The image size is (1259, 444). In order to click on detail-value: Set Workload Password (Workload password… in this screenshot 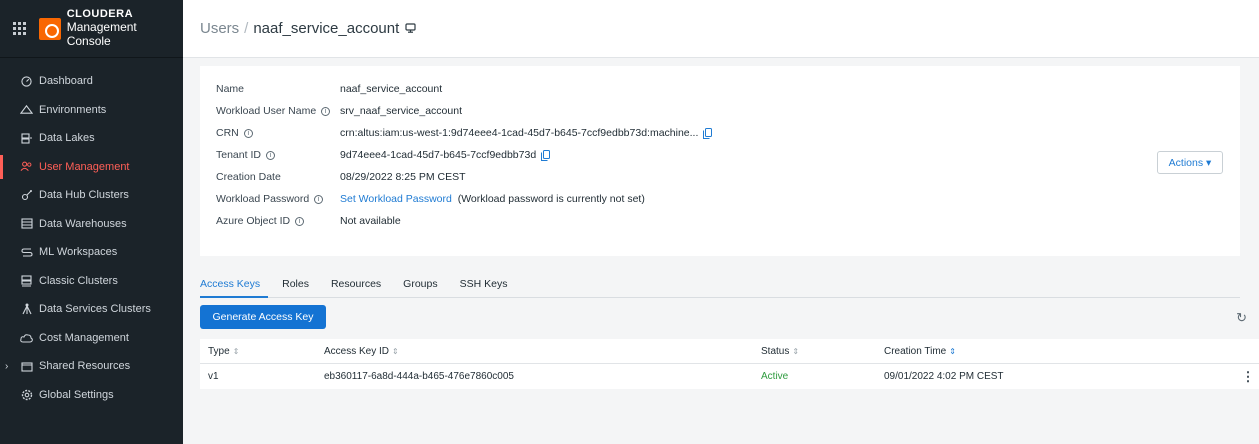, I will do `click(492, 199)`.